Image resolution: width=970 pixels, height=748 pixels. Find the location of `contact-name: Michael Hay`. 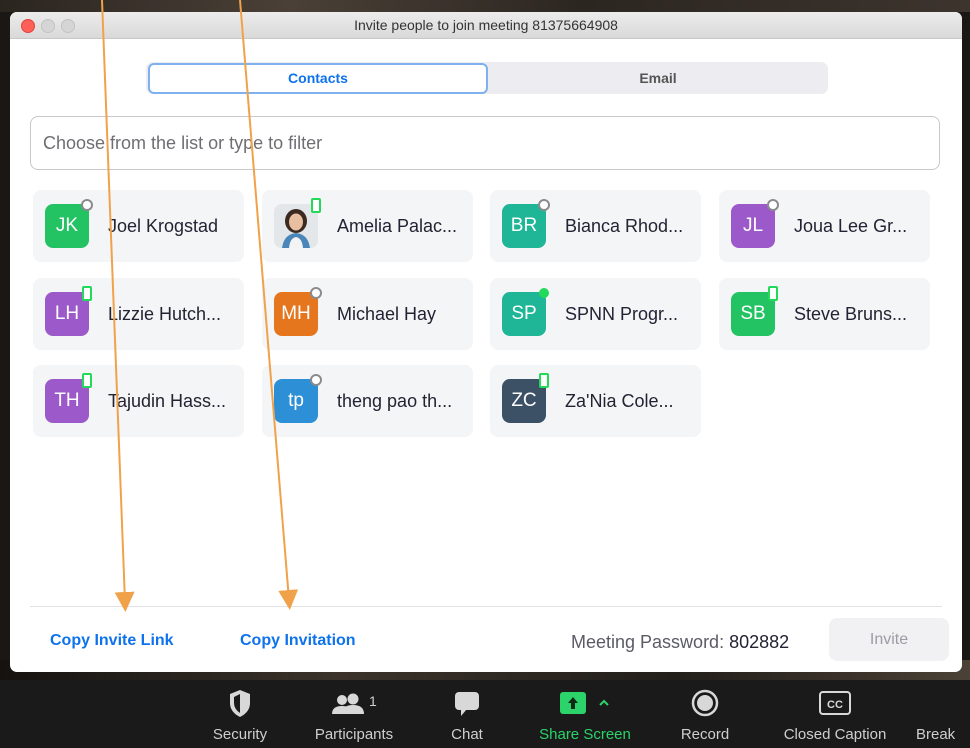

contact-name: Michael Hay is located at coordinates (387, 314).